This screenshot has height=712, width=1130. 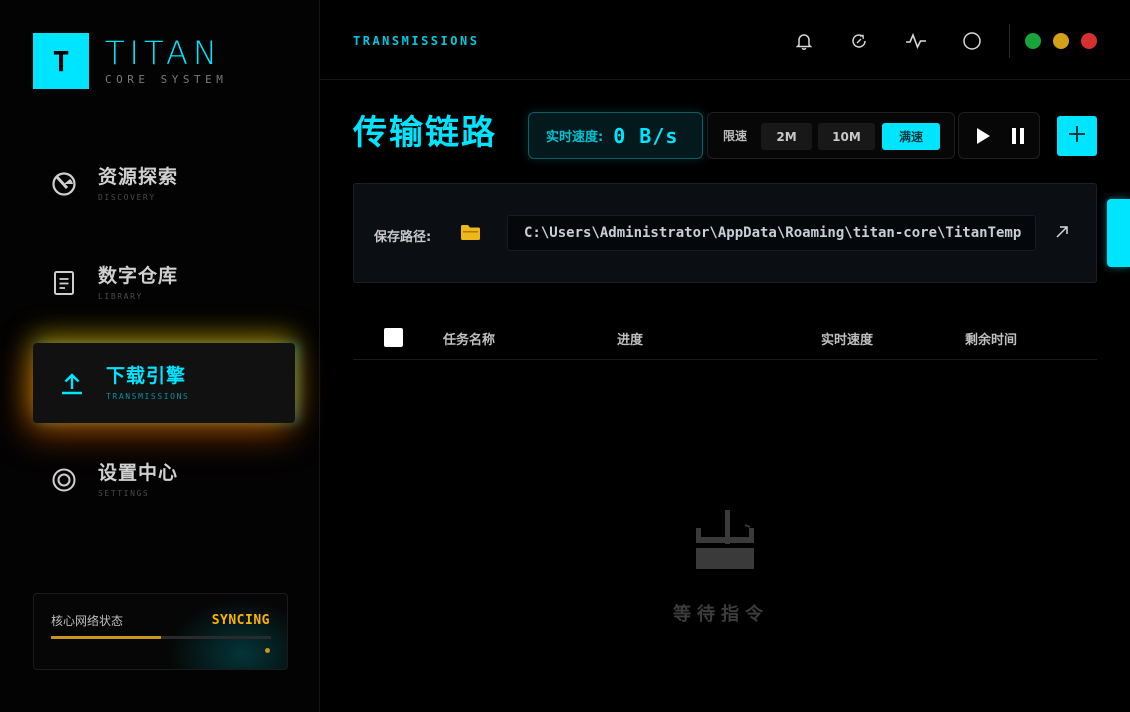 What do you see at coordinates (804, 41) in the screenshot?
I see `bell-icon` at bounding box center [804, 41].